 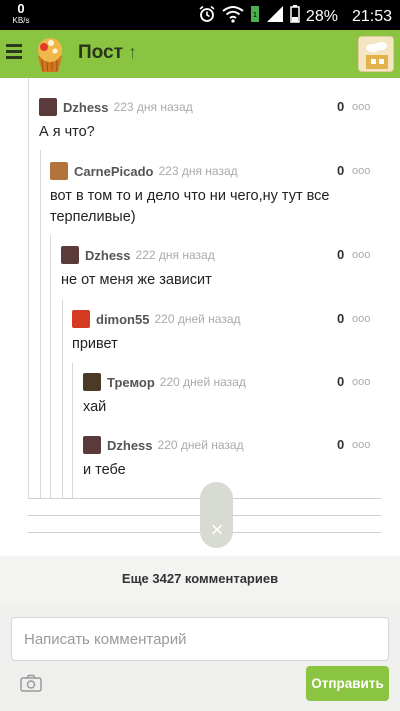 What do you see at coordinates (207, 16) in the screenshot?
I see `alarm-icon` at bounding box center [207, 16].